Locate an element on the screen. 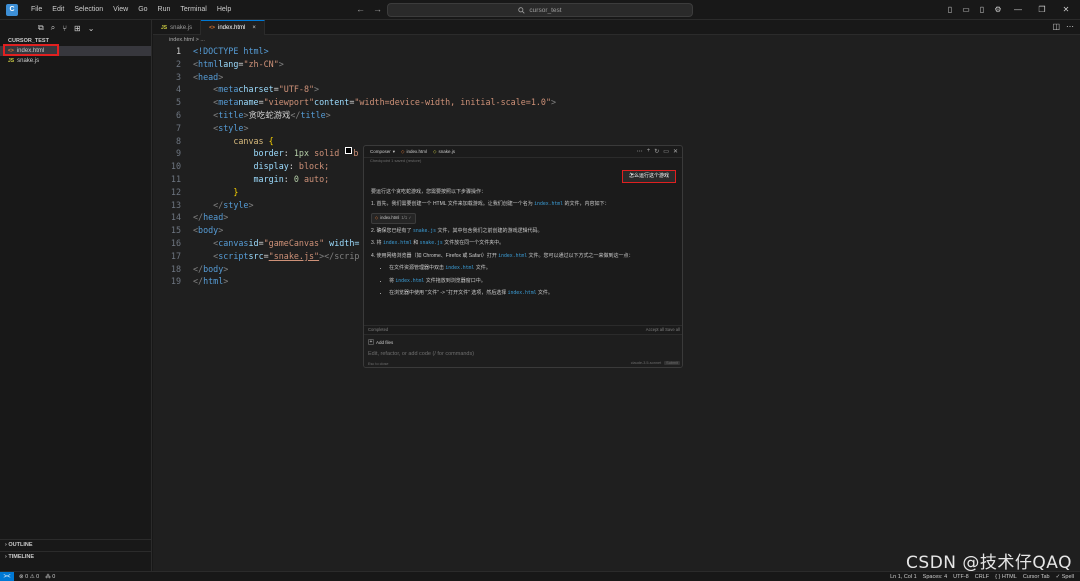  language-mode: { } HTML is located at coordinates (1006, 577).